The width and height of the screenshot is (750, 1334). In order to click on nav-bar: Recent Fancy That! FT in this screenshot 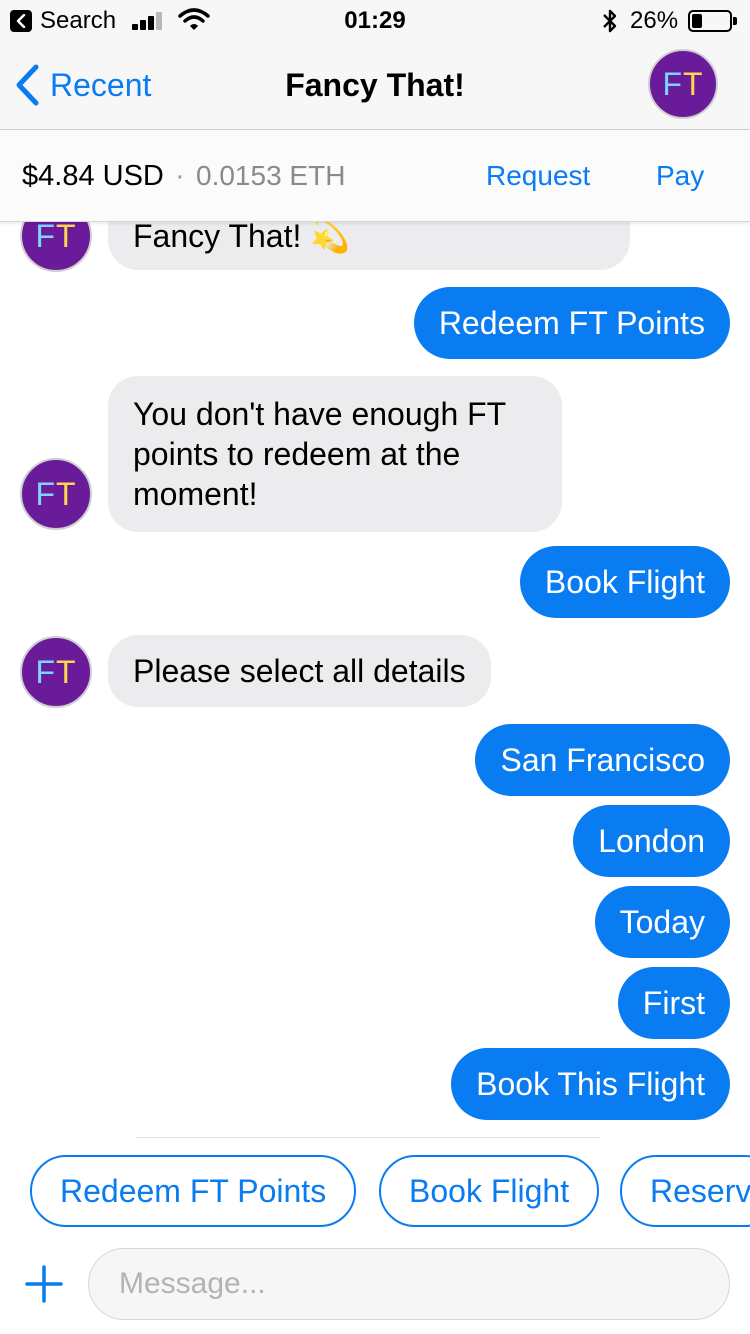, I will do `click(375, 85)`.